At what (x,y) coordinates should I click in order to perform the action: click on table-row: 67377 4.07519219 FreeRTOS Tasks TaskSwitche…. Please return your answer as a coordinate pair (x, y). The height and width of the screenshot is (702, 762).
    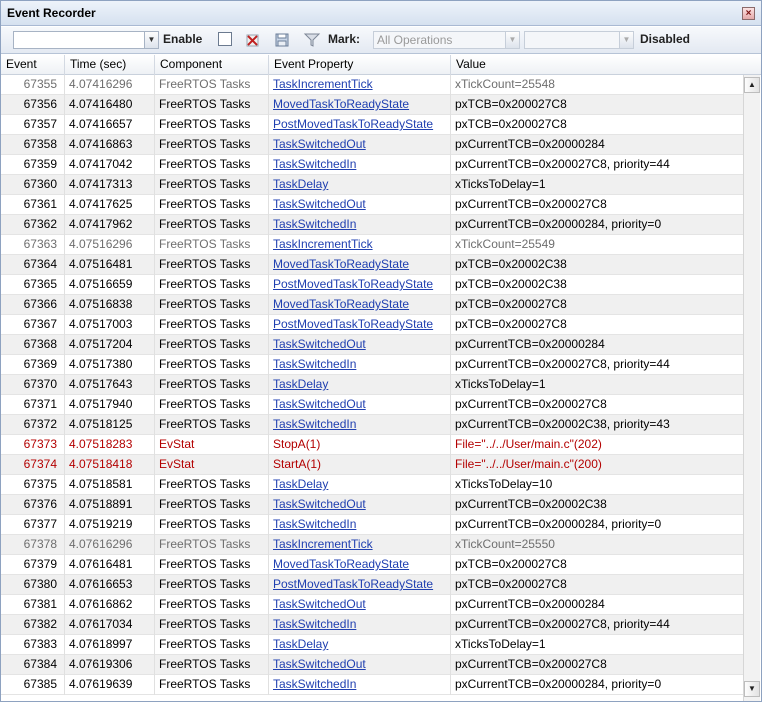
    Looking at the image, I should click on (372, 525).